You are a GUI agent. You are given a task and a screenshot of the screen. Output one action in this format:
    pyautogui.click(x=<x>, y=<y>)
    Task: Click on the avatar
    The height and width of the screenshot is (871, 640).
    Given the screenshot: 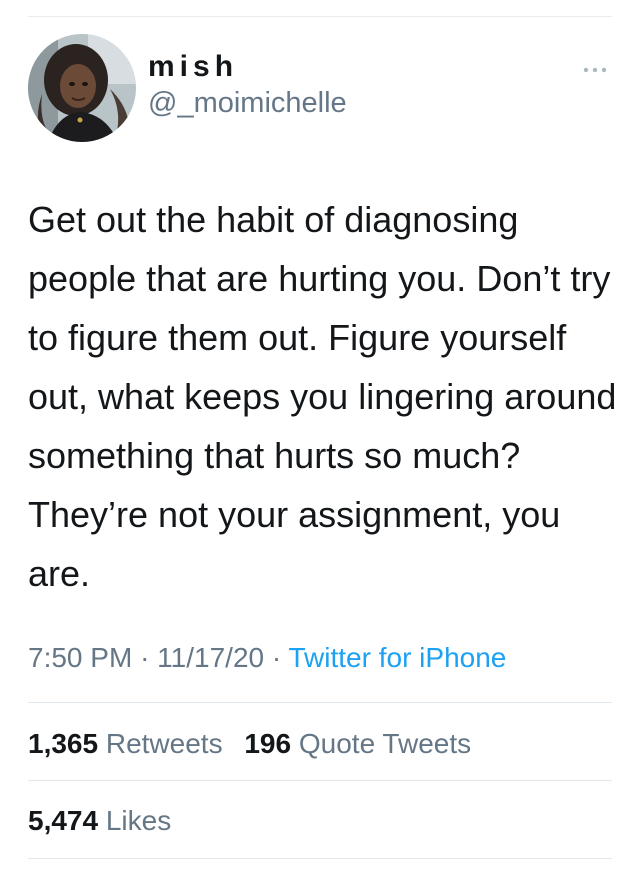 What is the action you would take?
    pyautogui.click(x=82, y=88)
    